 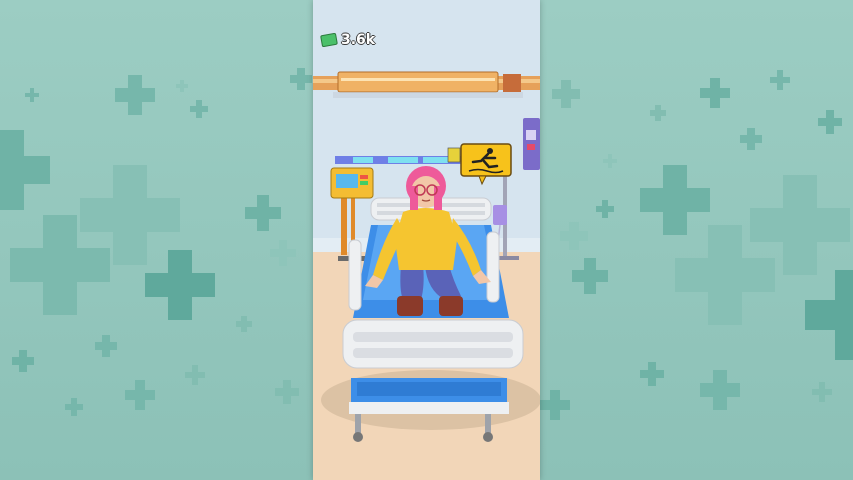 I want to click on currency-counter: 3.6k, so click(x=348, y=40).